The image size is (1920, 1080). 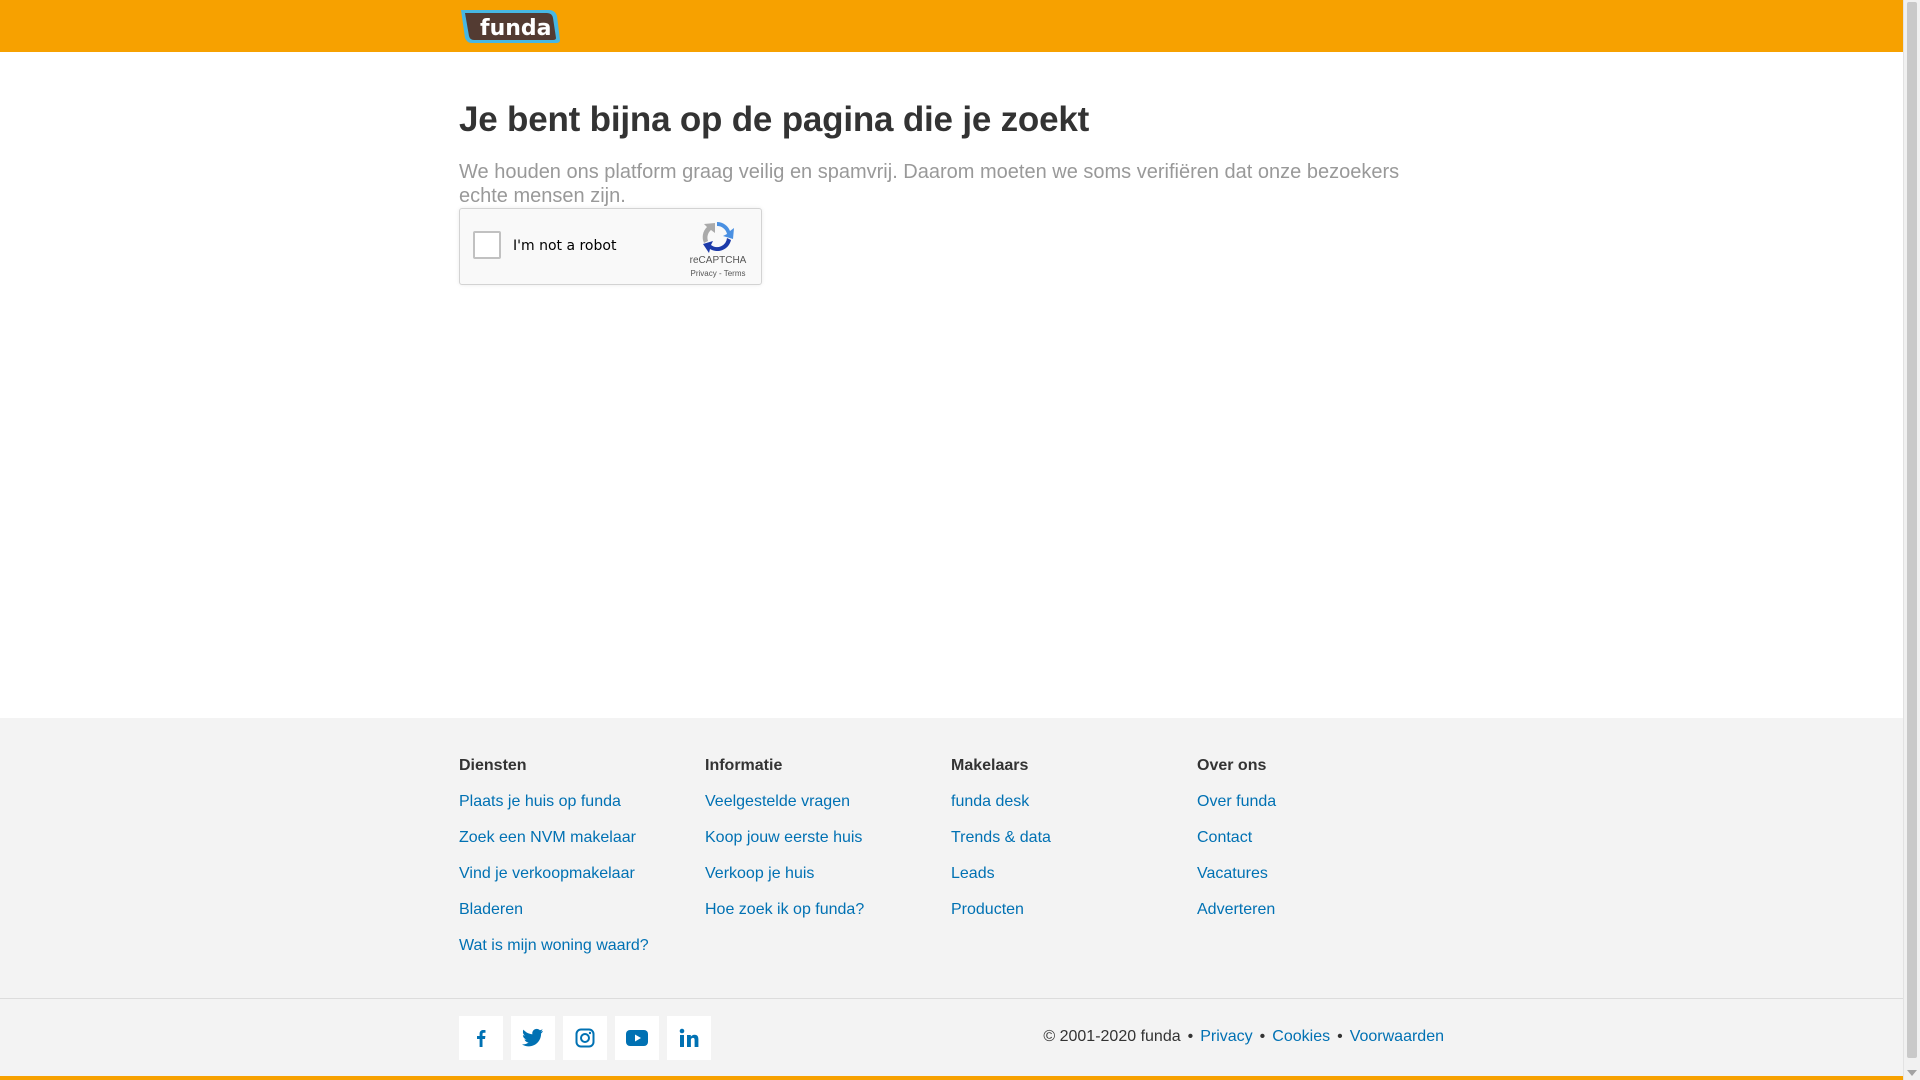 What do you see at coordinates (579, 946) in the screenshot?
I see `footer-link: Wat is mijn woning waard?` at bounding box center [579, 946].